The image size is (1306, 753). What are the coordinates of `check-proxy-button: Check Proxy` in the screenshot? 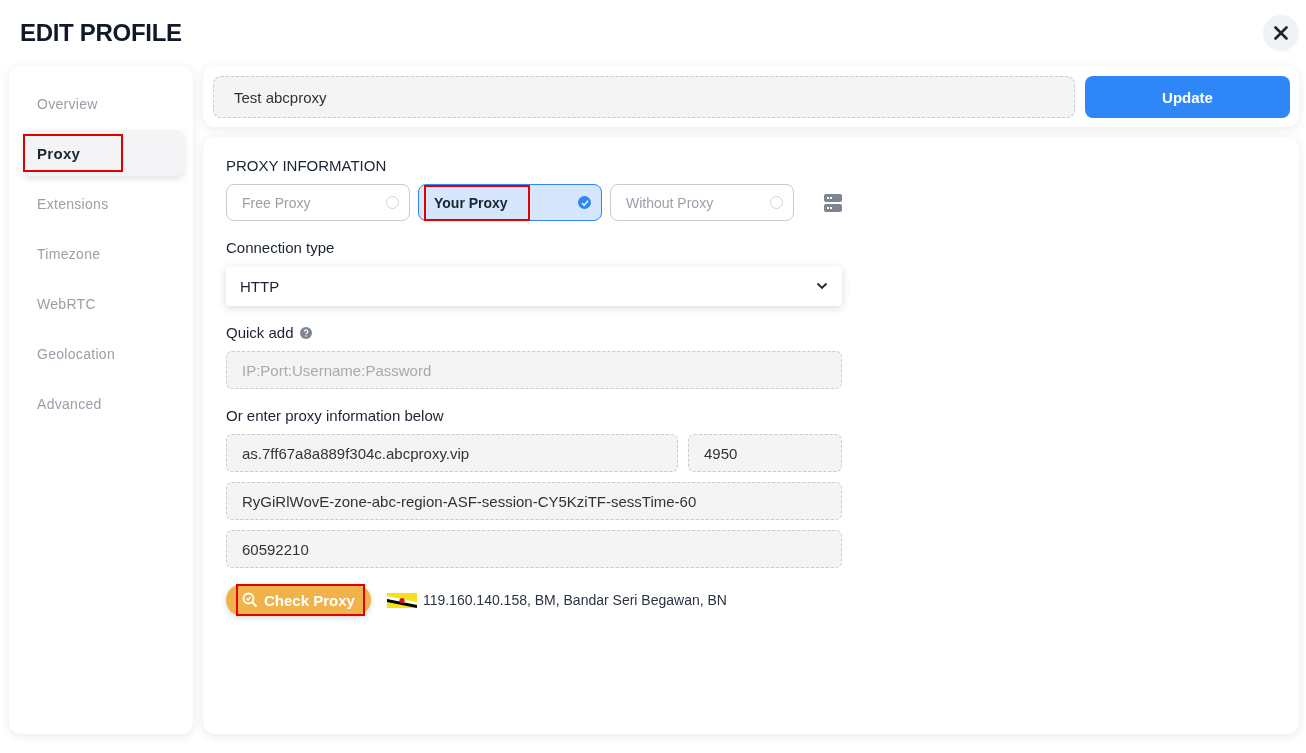 It's located at (298, 600).